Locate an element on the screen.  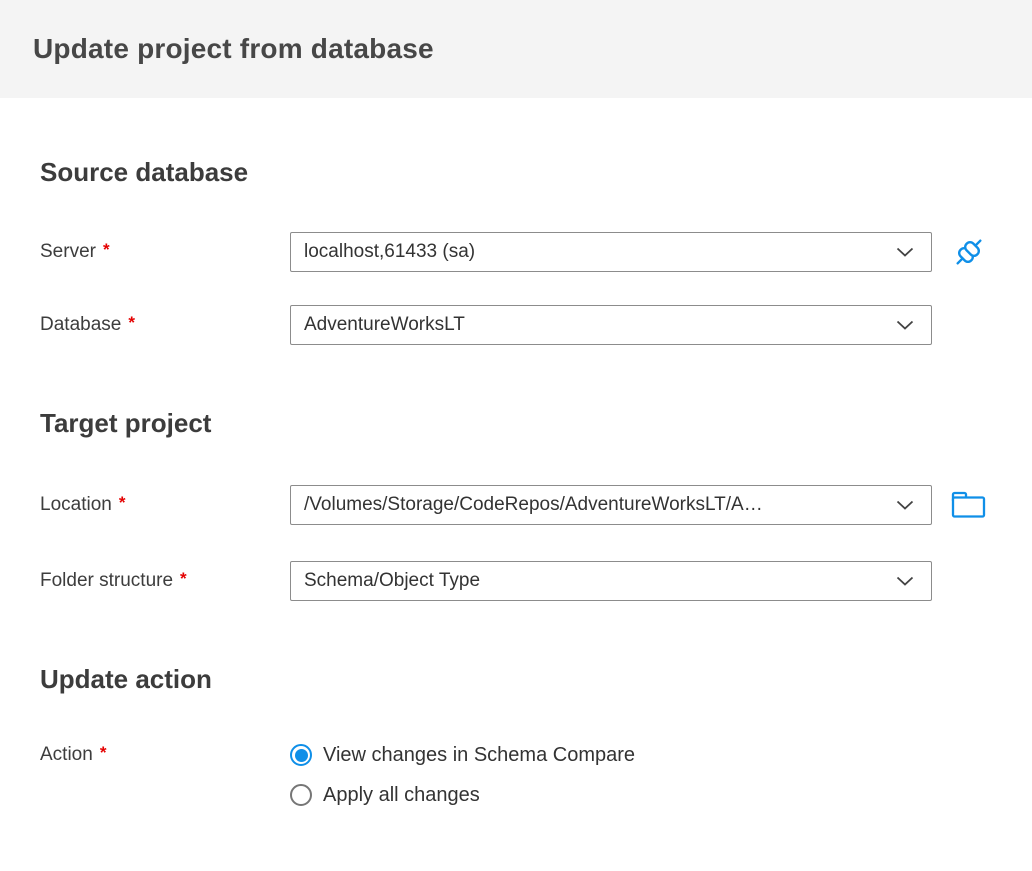
radio-option-label: View changes in Schema Compare is located at coordinates (479, 754).